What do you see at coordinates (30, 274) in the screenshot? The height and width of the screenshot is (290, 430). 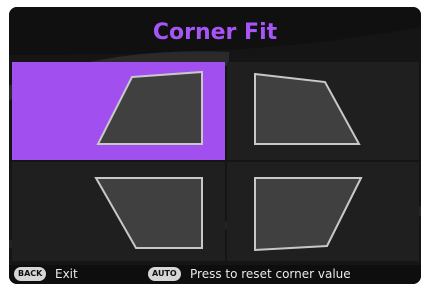 I see `back-key-icon: BACK` at bounding box center [30, 274].